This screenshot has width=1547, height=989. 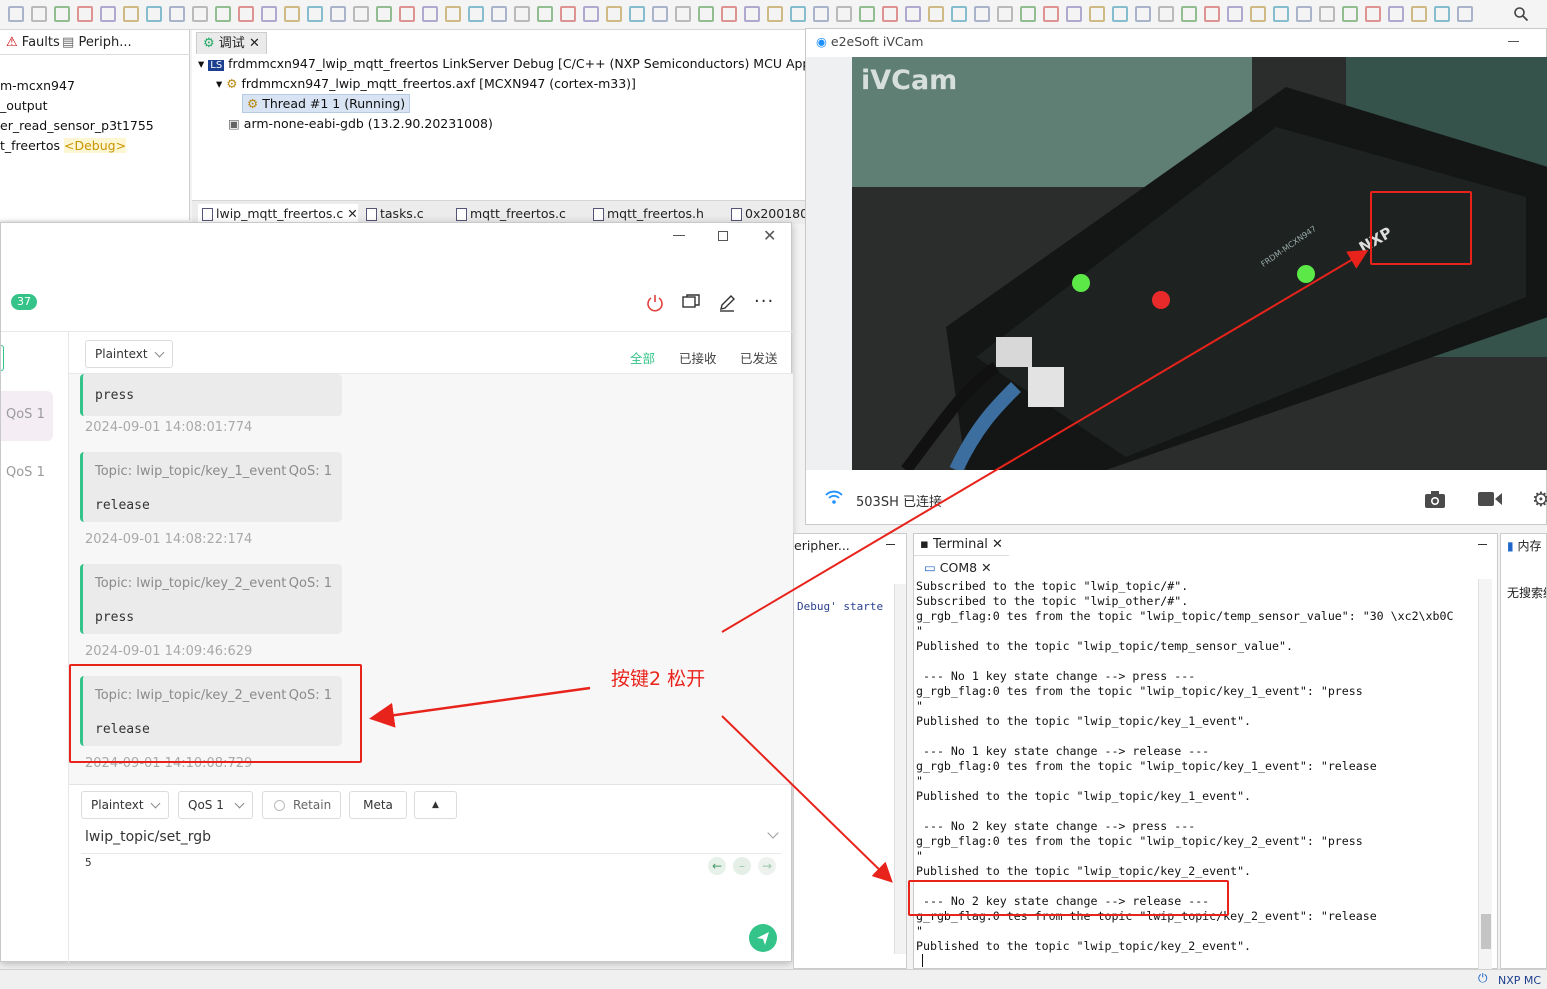 I want to click on publish-format-select: Plaintext, so click(x=125, y=805).